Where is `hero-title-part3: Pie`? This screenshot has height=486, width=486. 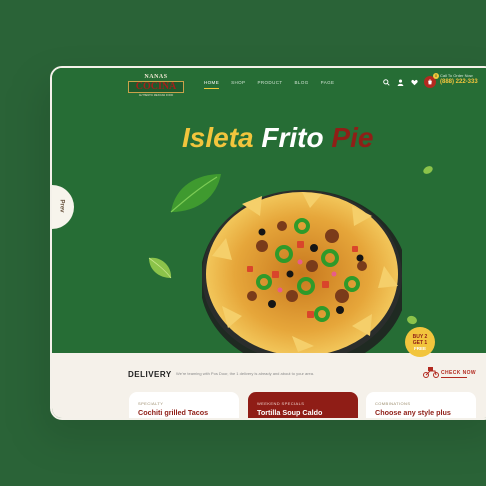
hero-title-part3: Pie is located at coordinates (352, 137).